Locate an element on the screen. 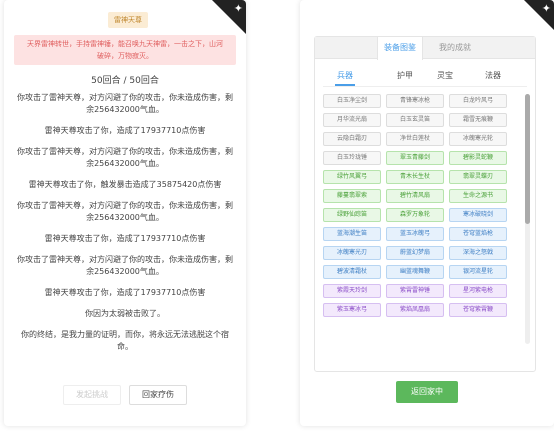  equipment-item: 翡翠灵蝶刃 is located at coordinates (478, 177).